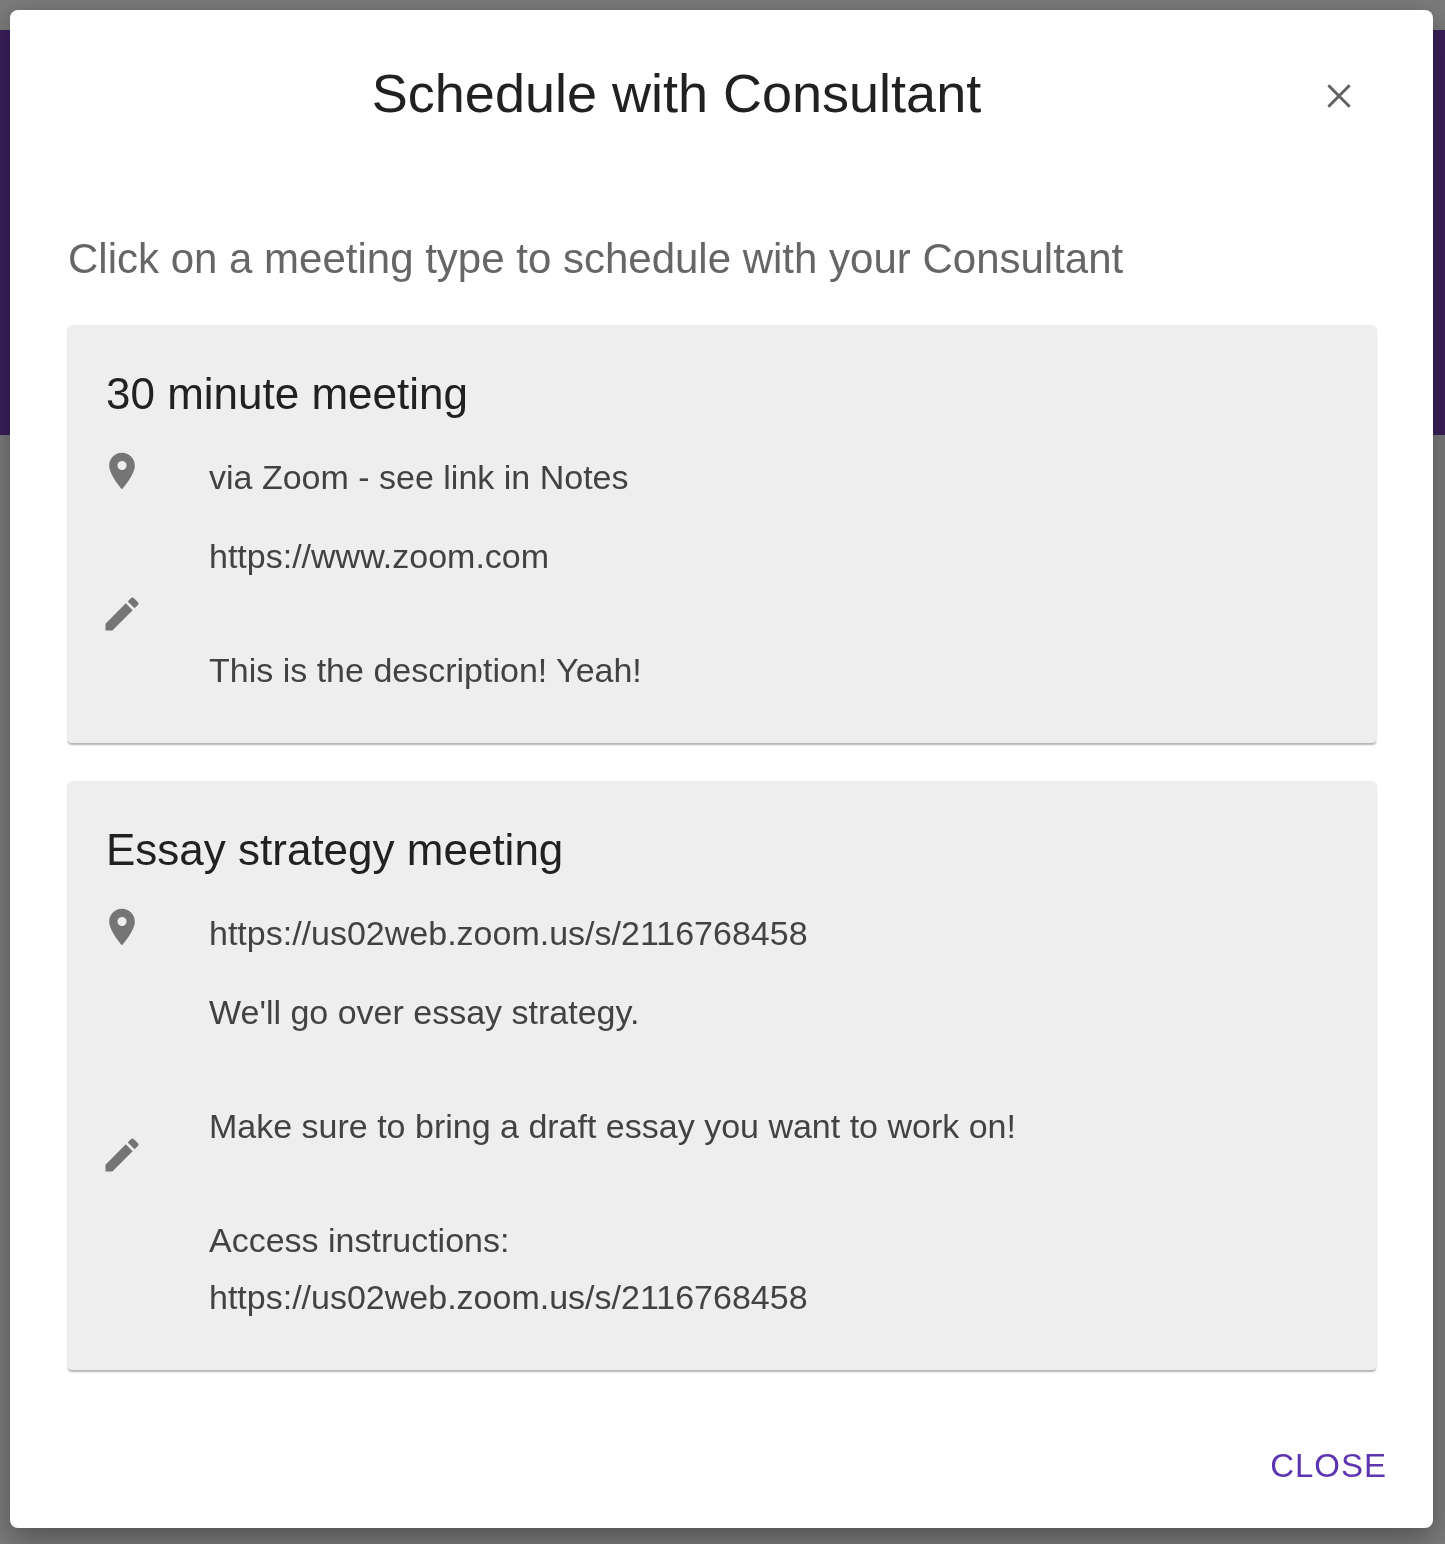  I want to click on close-button: CLOSE, so click(1328, 1465).